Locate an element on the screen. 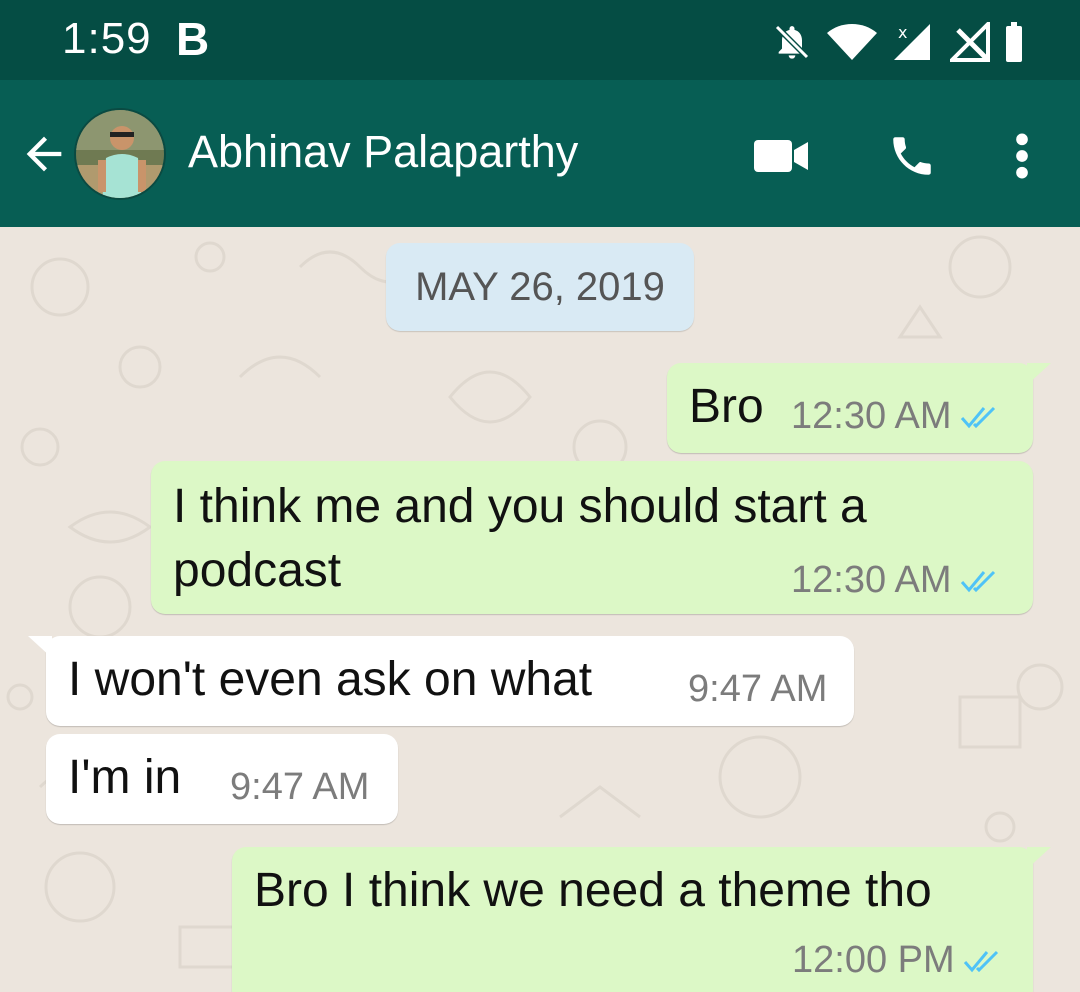 This screenshot has width=1080, height=992. message-text: Bro I think we need a theme tho is located at coordinates (593, 890).